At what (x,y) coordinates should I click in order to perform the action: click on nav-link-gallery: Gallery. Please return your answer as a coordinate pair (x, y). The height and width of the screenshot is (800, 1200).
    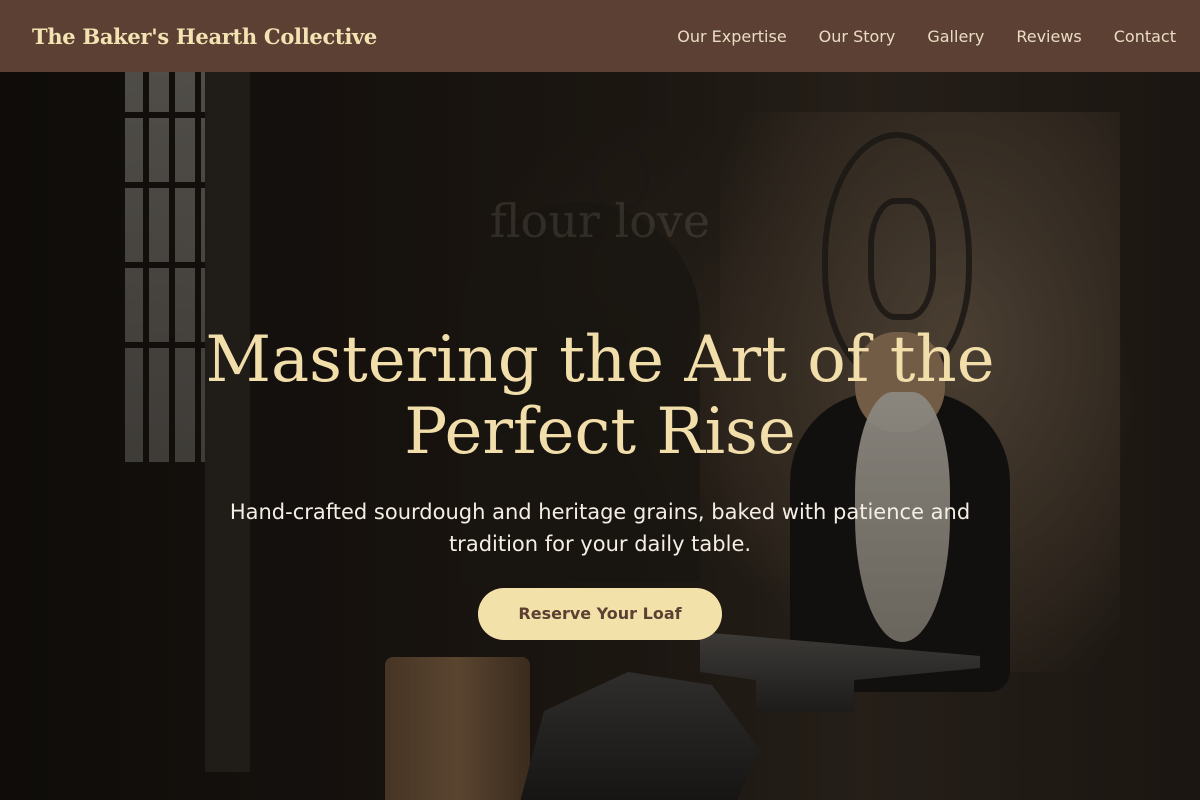
    Looking at the image, I should click on (955, 36).